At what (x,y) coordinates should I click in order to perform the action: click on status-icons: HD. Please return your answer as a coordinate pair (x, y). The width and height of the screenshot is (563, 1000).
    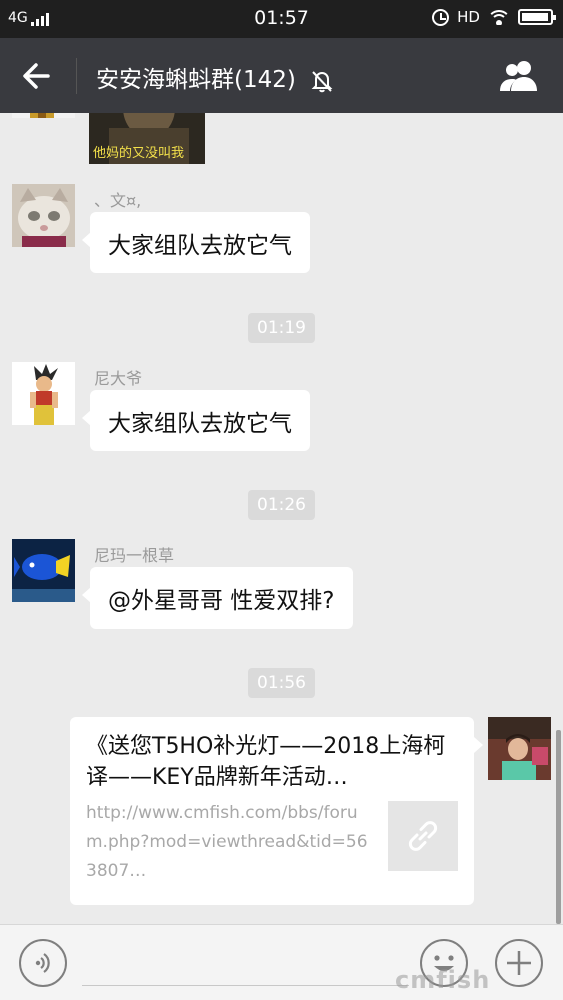
    Looking at the image, I should click on (494, 17).